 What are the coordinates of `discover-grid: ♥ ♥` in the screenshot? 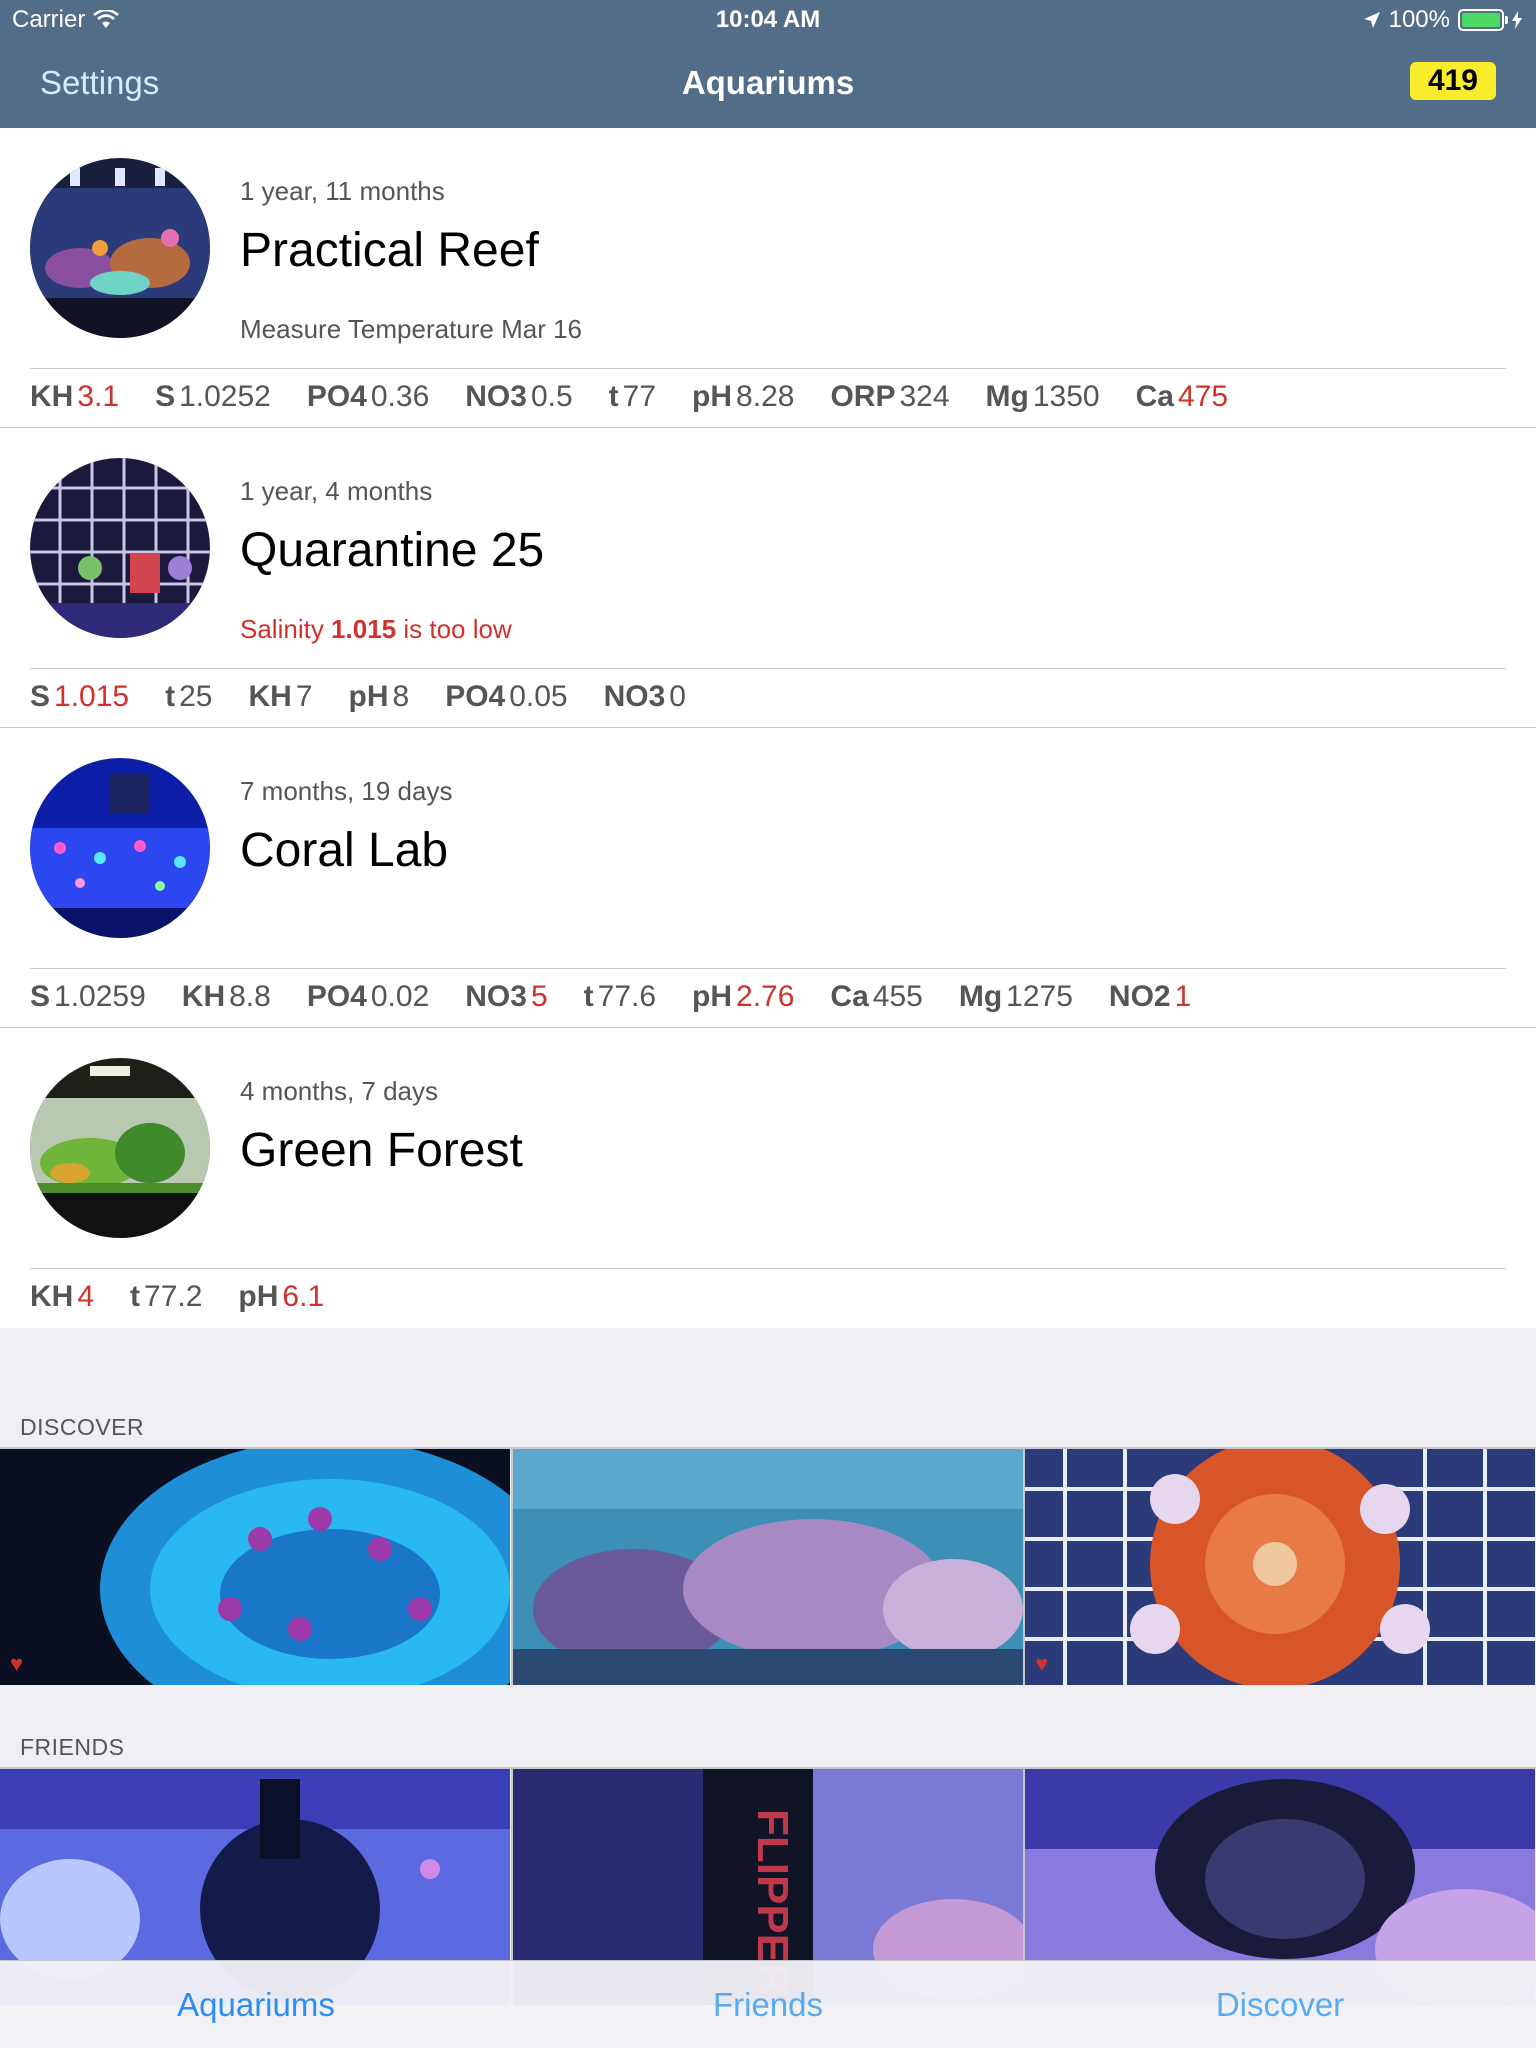 It's located at (768, 1566).